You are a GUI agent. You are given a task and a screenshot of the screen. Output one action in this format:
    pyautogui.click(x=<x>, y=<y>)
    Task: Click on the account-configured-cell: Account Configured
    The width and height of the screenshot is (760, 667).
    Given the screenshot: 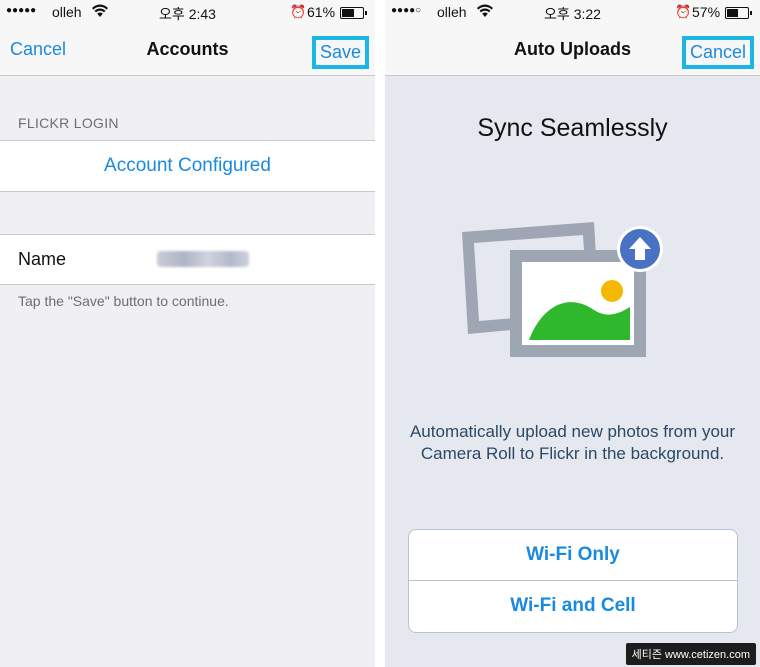 What is the action you would take?
    pyautogui.click(x=187, y=166)
    